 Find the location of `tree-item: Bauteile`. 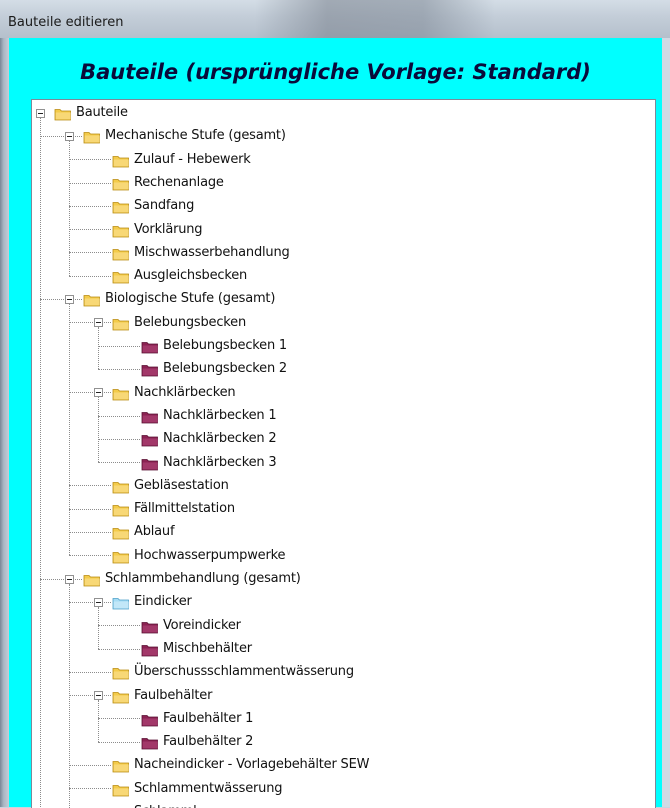

tree-item: Bauteile is located at coordinates (91, 112).